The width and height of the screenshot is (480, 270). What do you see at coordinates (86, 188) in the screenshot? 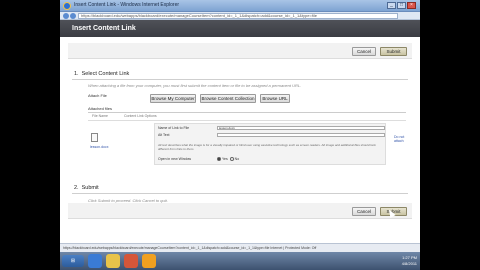
I see `section-2-title: 2. Submit` at bounding box center [86, 188].